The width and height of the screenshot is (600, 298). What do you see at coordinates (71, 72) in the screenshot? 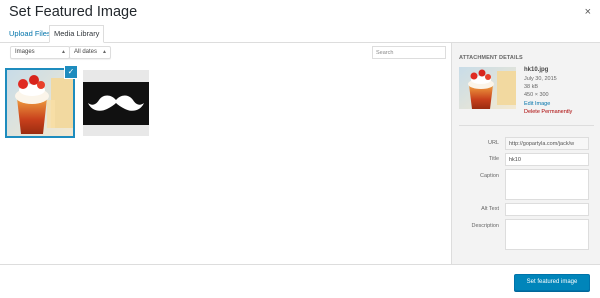
I see `checkmark-icon: ✓` at bounding box center [71, 72].